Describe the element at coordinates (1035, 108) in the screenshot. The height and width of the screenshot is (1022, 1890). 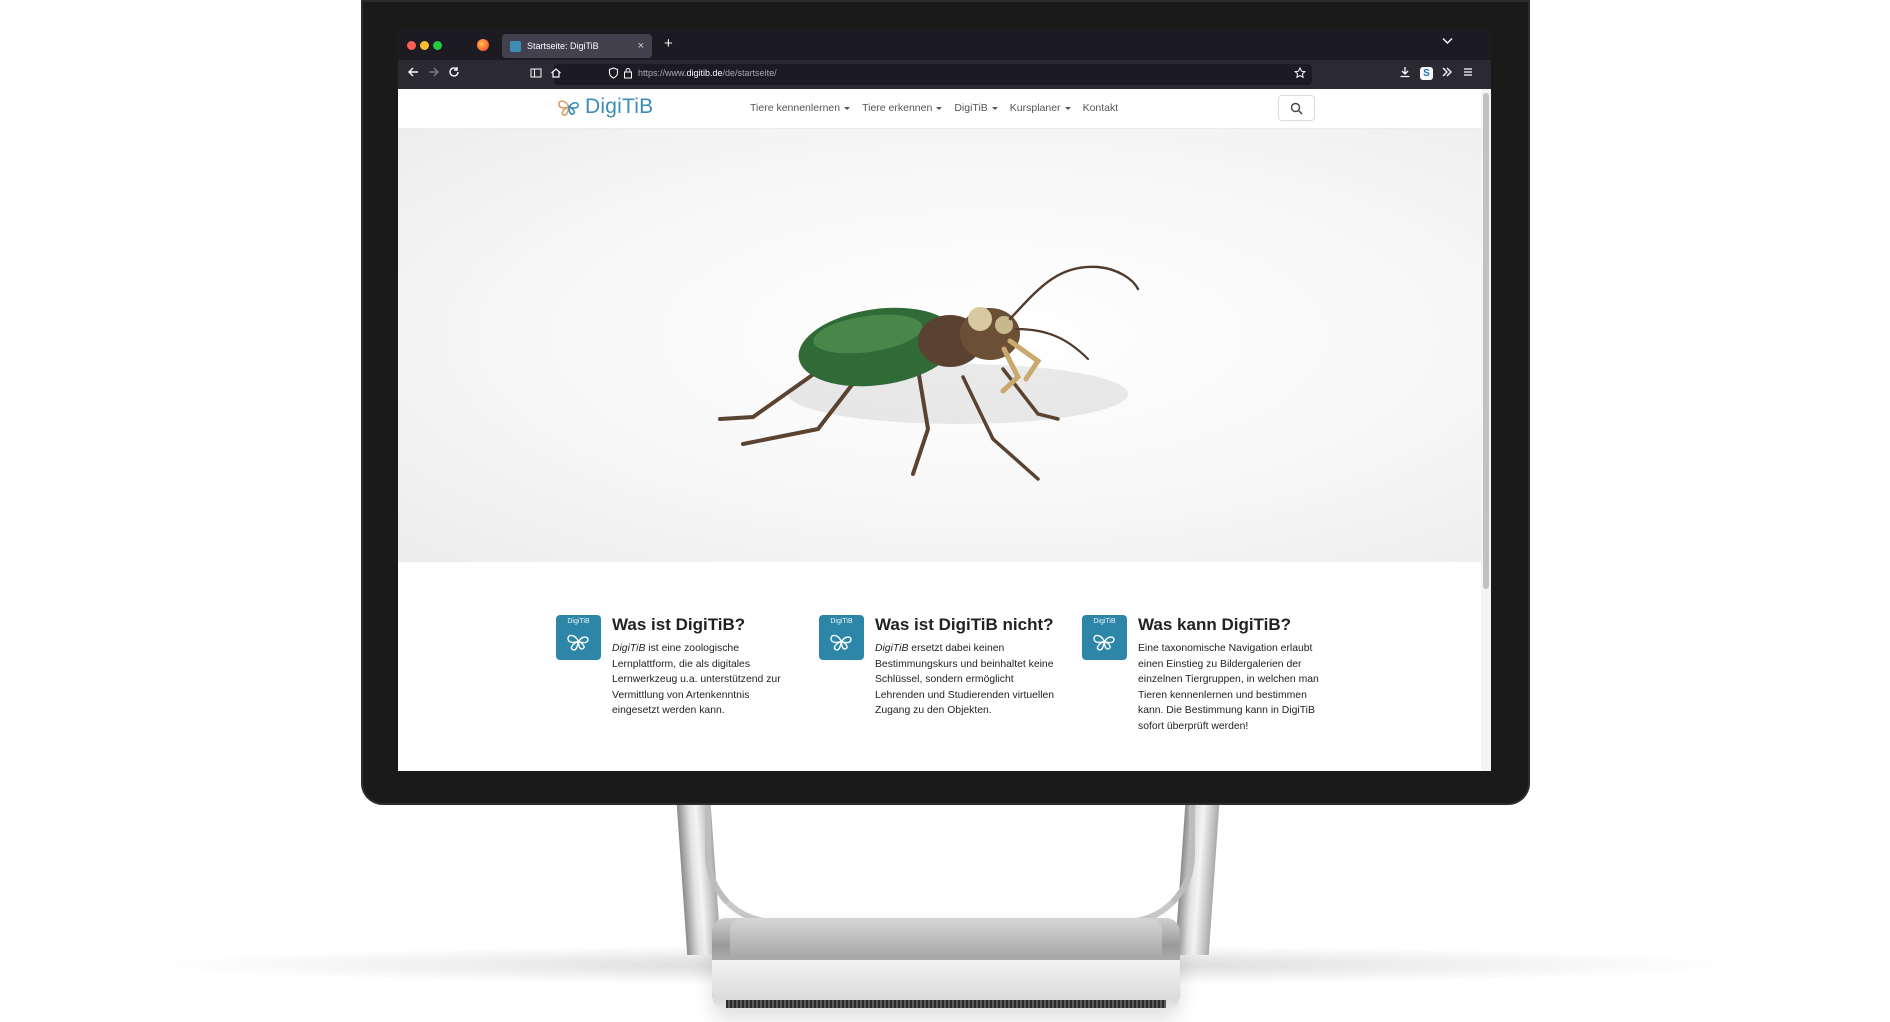
I see `menu-label: Kursplaner` at that location.